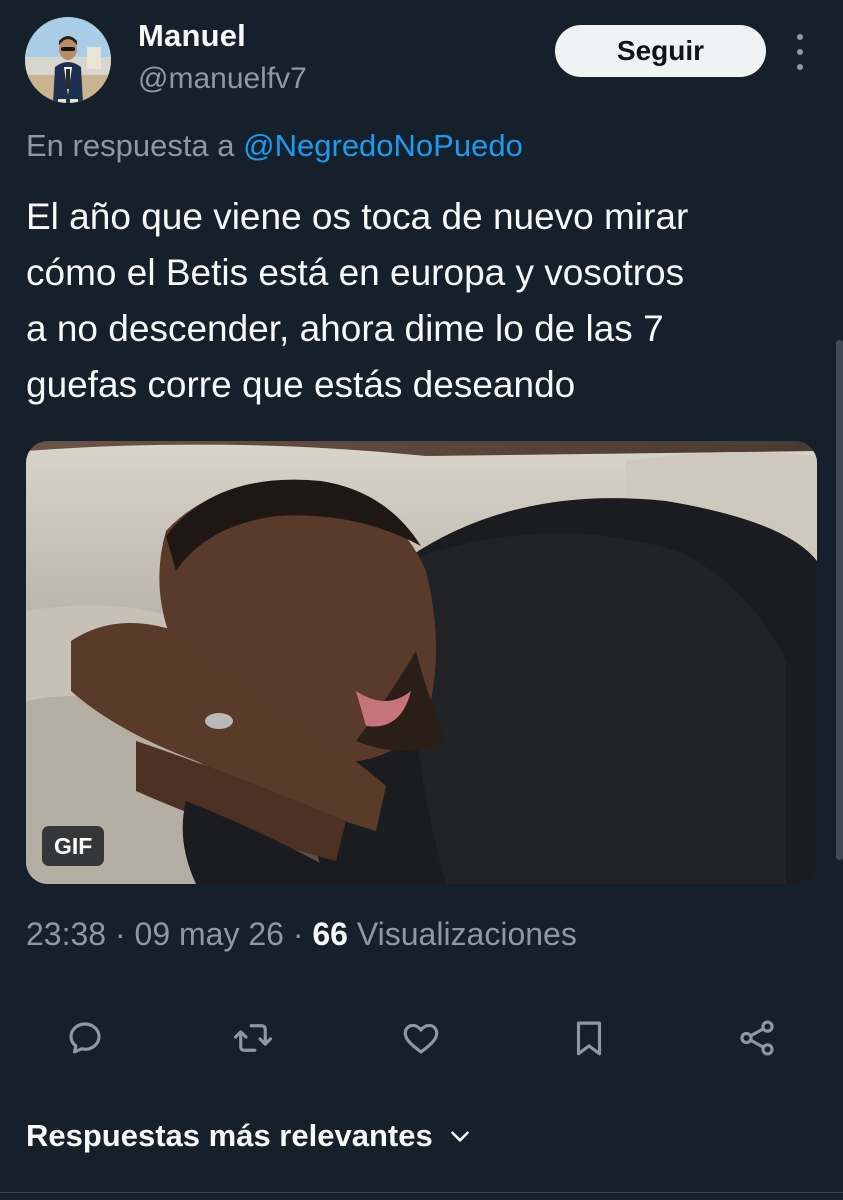  What do you see at coordinates (330, 934) in the screenshot?
I see `views-count: 66` at bounding box center [330, 934].